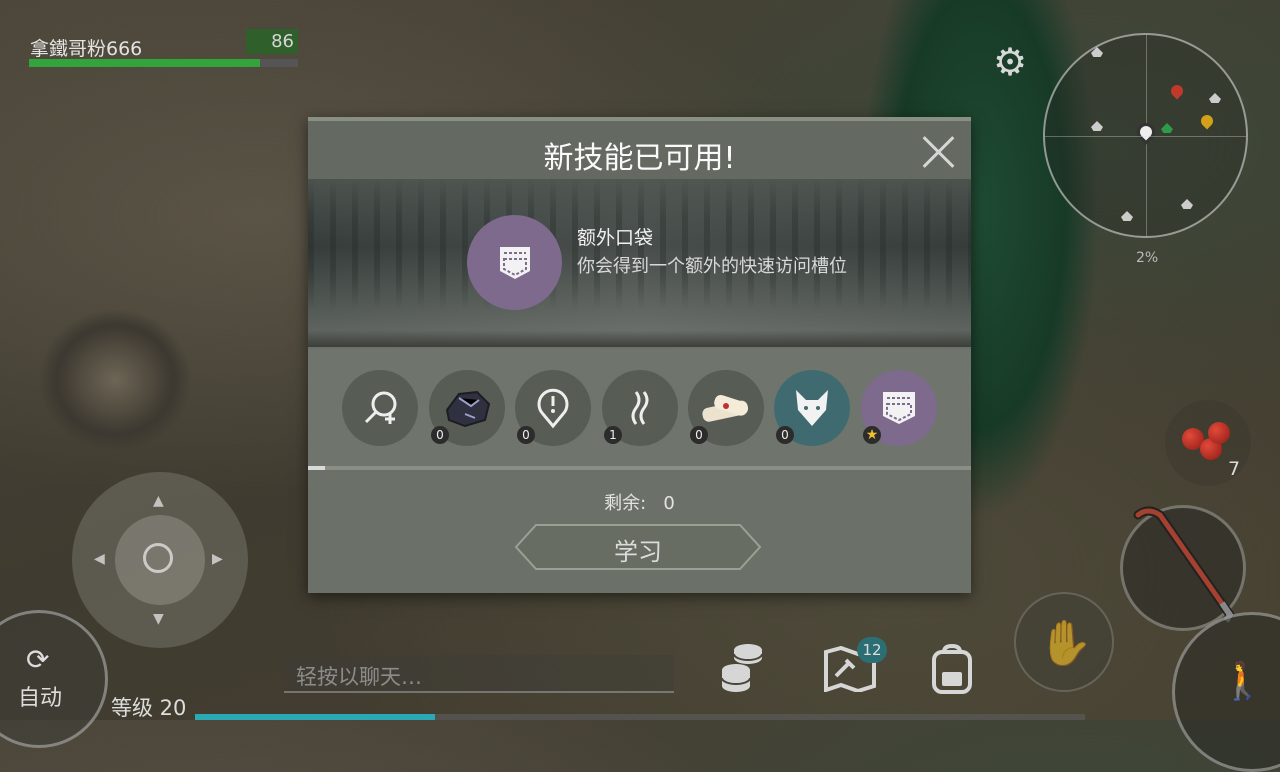 This screenshot has height=772, width=1280. I want to click on skill-name: 额外口袋, so click(615, 238).